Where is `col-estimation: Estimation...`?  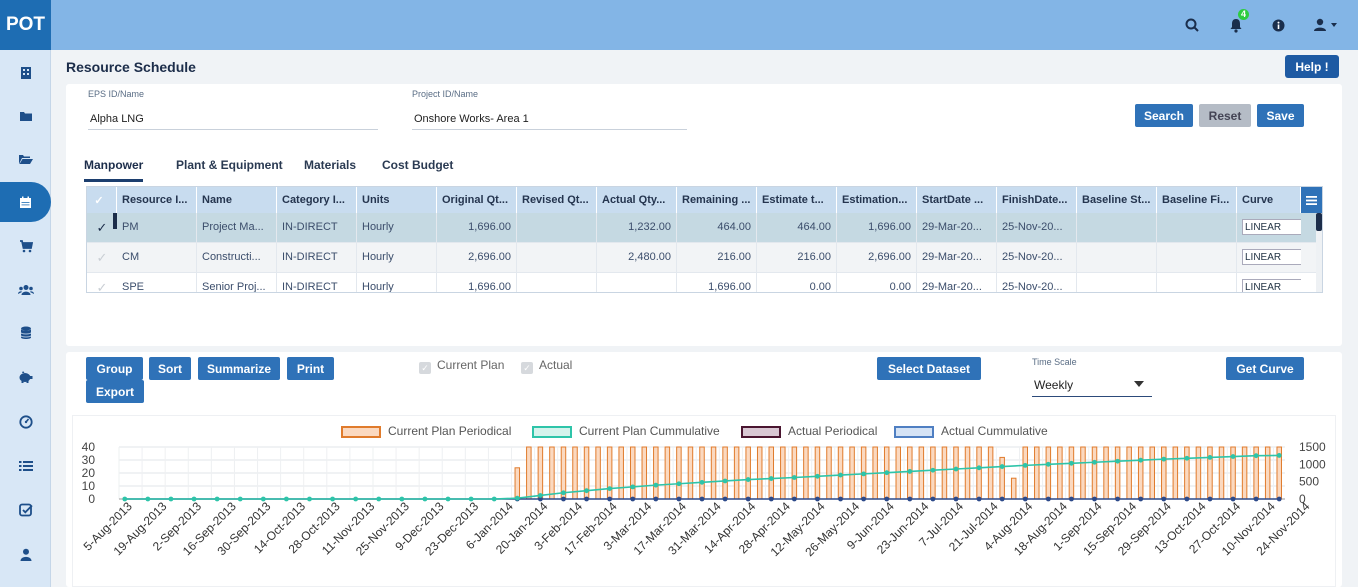 col-estimation: Estimation... is located at coordinates (877, 200).